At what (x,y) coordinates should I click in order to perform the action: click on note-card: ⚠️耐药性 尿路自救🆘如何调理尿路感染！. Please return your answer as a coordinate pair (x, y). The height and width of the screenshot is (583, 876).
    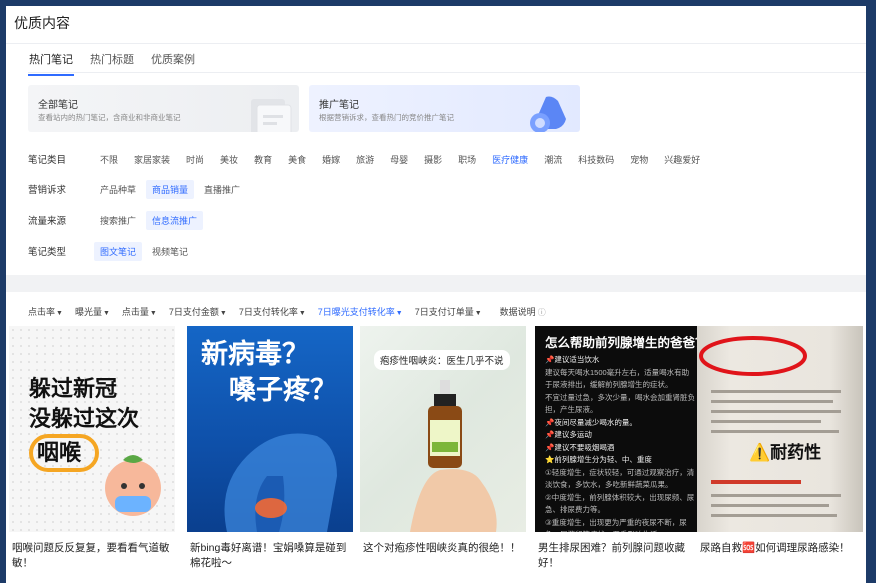
    Looking at the image, I should click on (780, 448).